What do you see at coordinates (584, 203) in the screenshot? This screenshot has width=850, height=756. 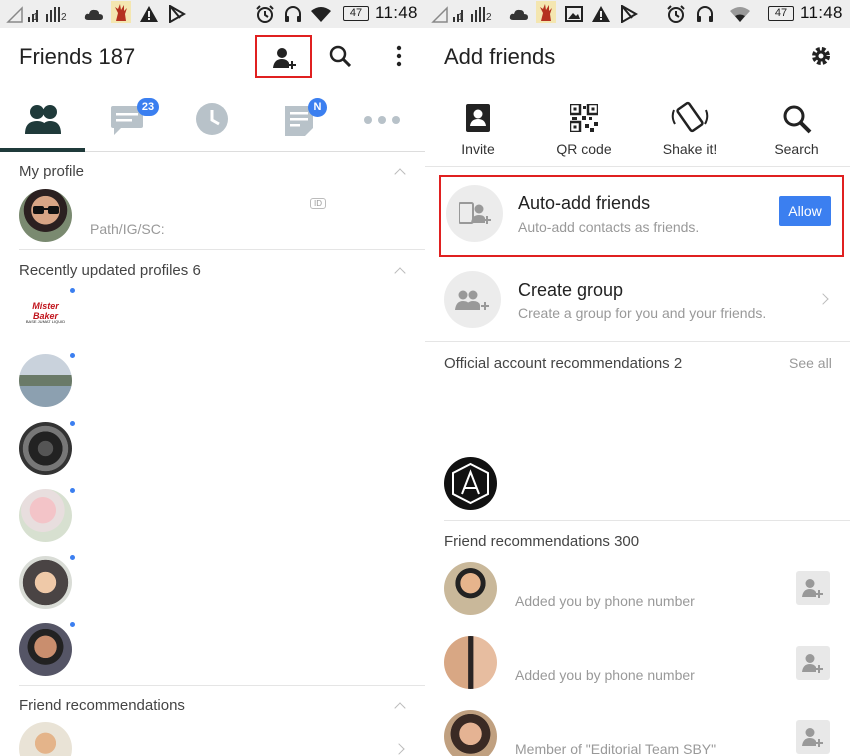 I see `auto-add-title: Auto-add friends` at bounding box center [584, 203].